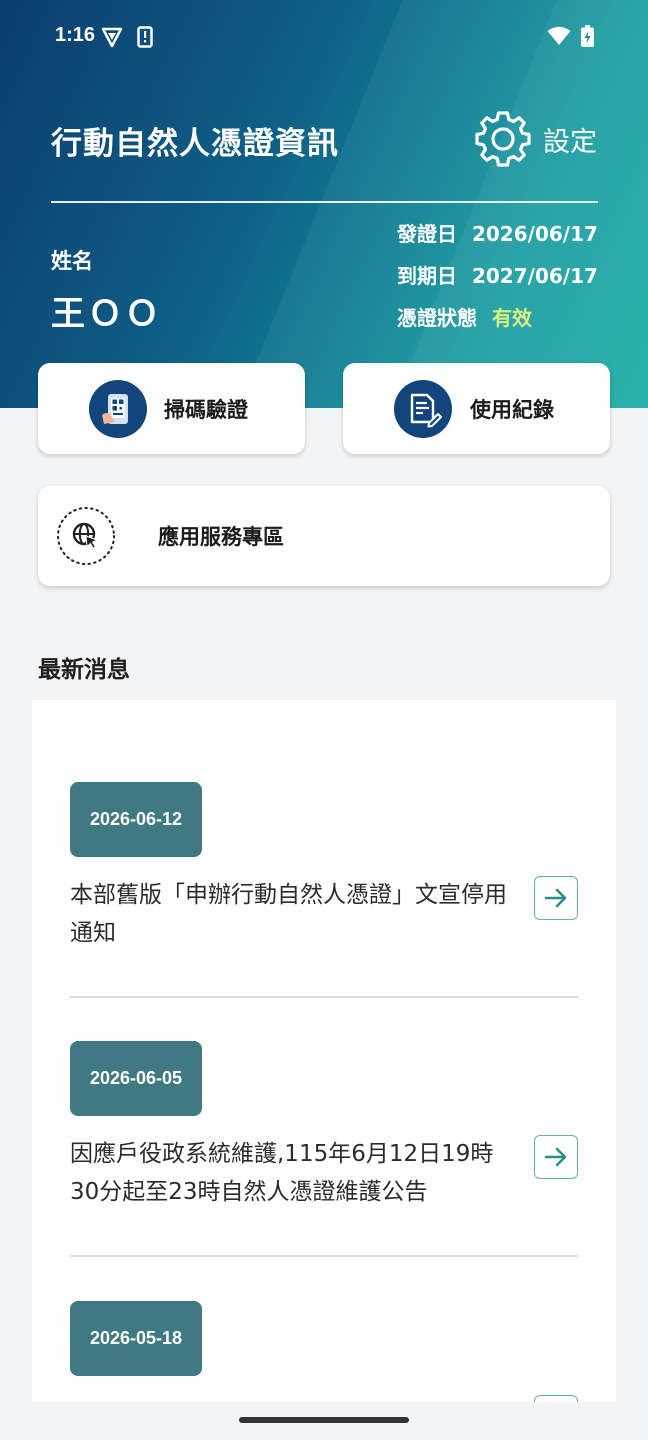 Image resolution: width=648 pixels, height=1440 pixels. What do you see at coordinates (288, 914) in the screenshot?
I see `news-title: 本部舊版「申辦行動自然人憑證」文宣停用通知` at bounding box center [288, 914].